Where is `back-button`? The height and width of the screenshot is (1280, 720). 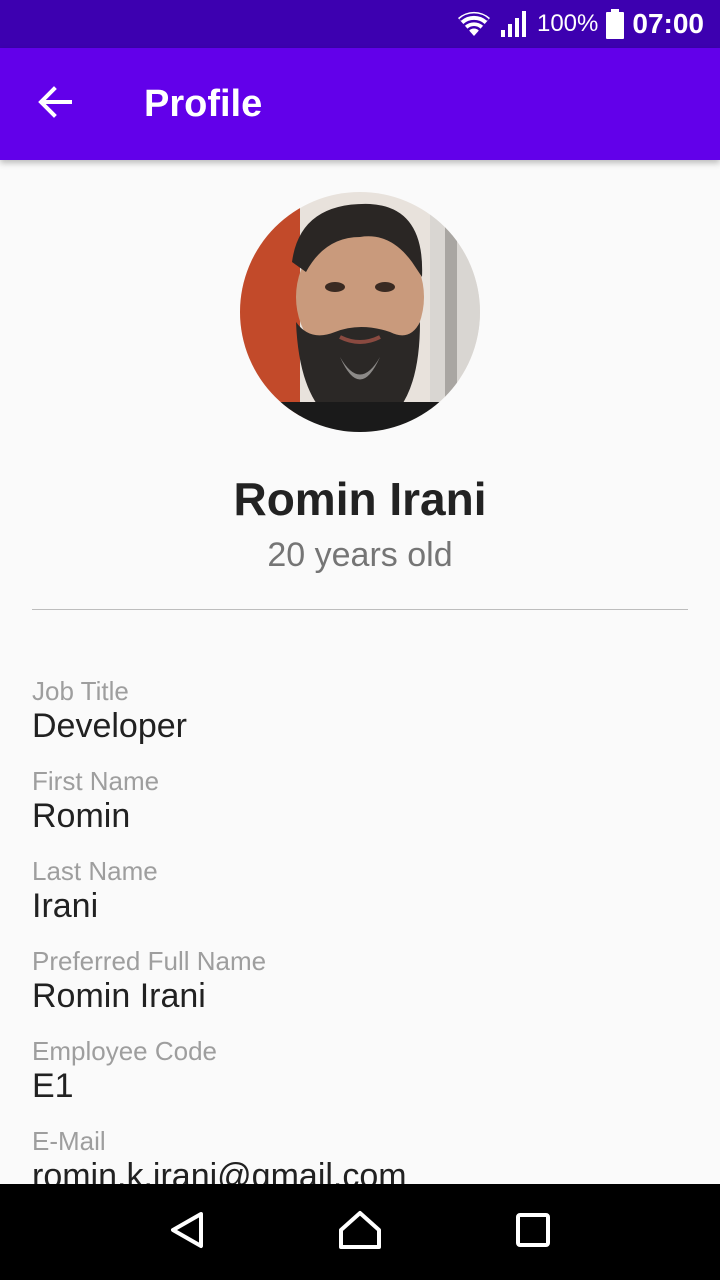
back-button is located at coordinates (54, 104).